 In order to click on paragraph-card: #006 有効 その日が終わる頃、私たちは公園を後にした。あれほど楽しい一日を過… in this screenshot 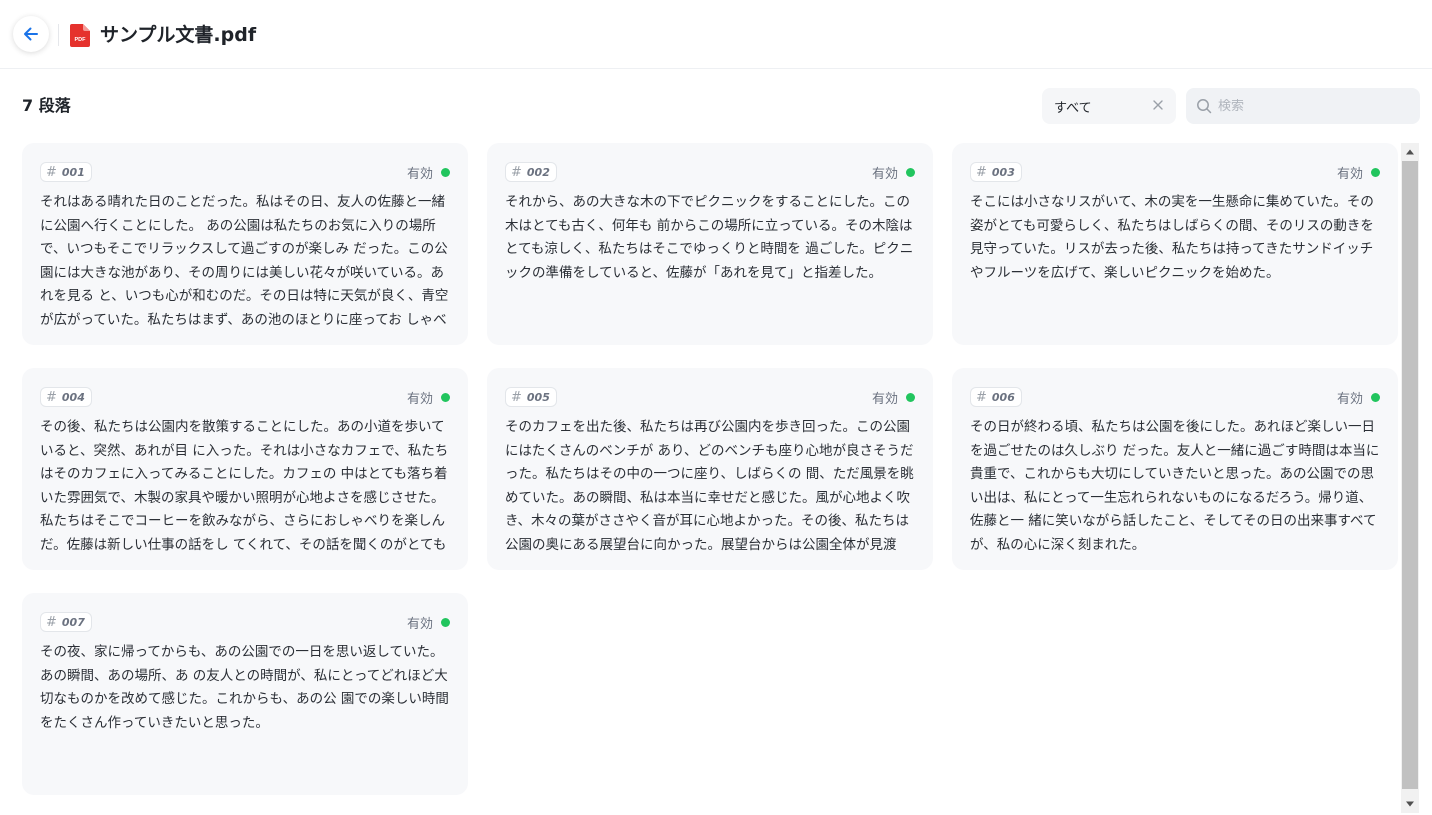, I will do `click(1175, 469)`.